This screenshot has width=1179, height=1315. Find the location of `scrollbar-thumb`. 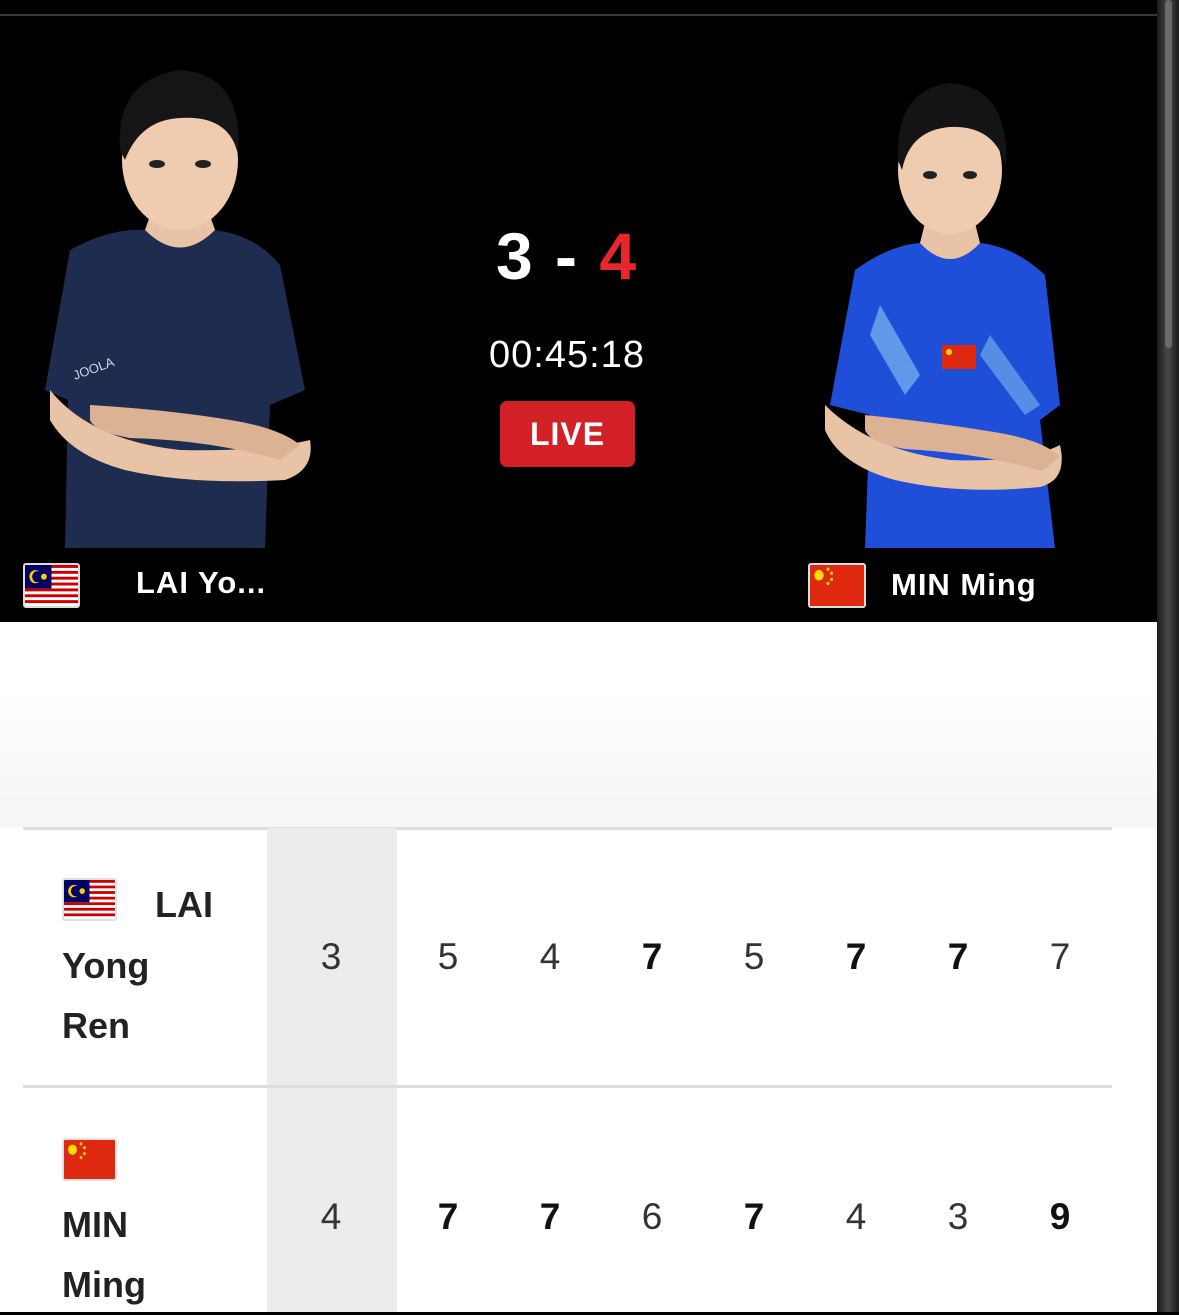

scrollbar-thumb is located at coordinates (1168, 174).